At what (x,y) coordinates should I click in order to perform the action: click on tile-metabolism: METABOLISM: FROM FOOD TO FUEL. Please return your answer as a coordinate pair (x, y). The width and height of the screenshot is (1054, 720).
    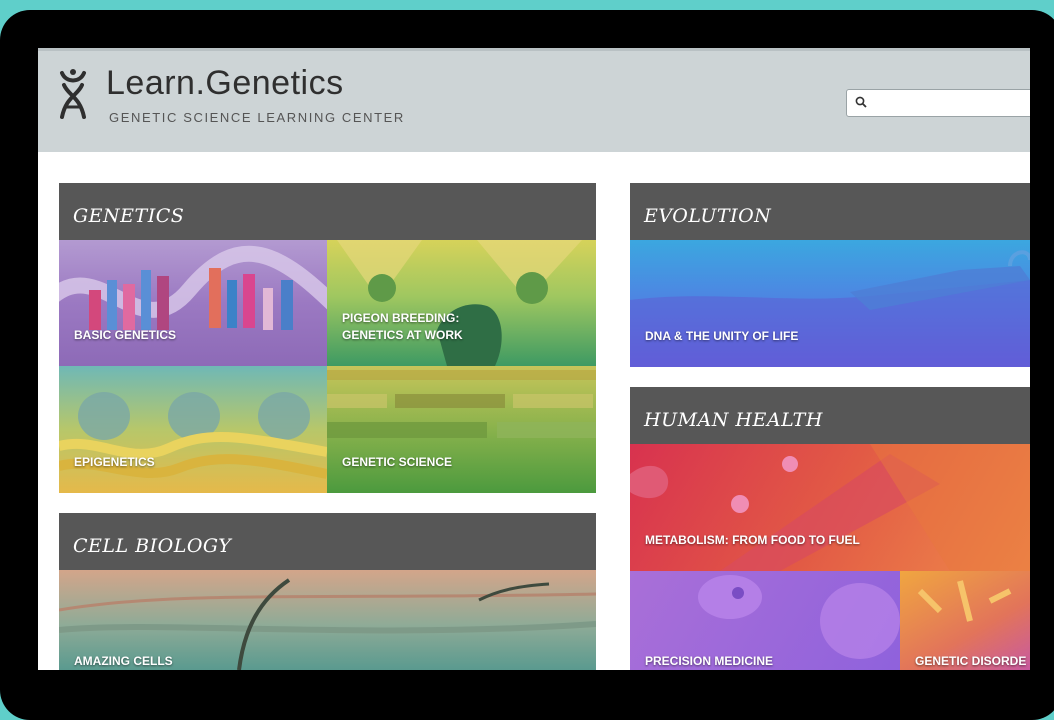
    Looking at the image, I should click on (830, 507).